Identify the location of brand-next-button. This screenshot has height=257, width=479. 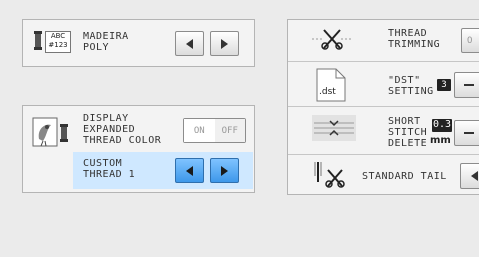
(224, 43).